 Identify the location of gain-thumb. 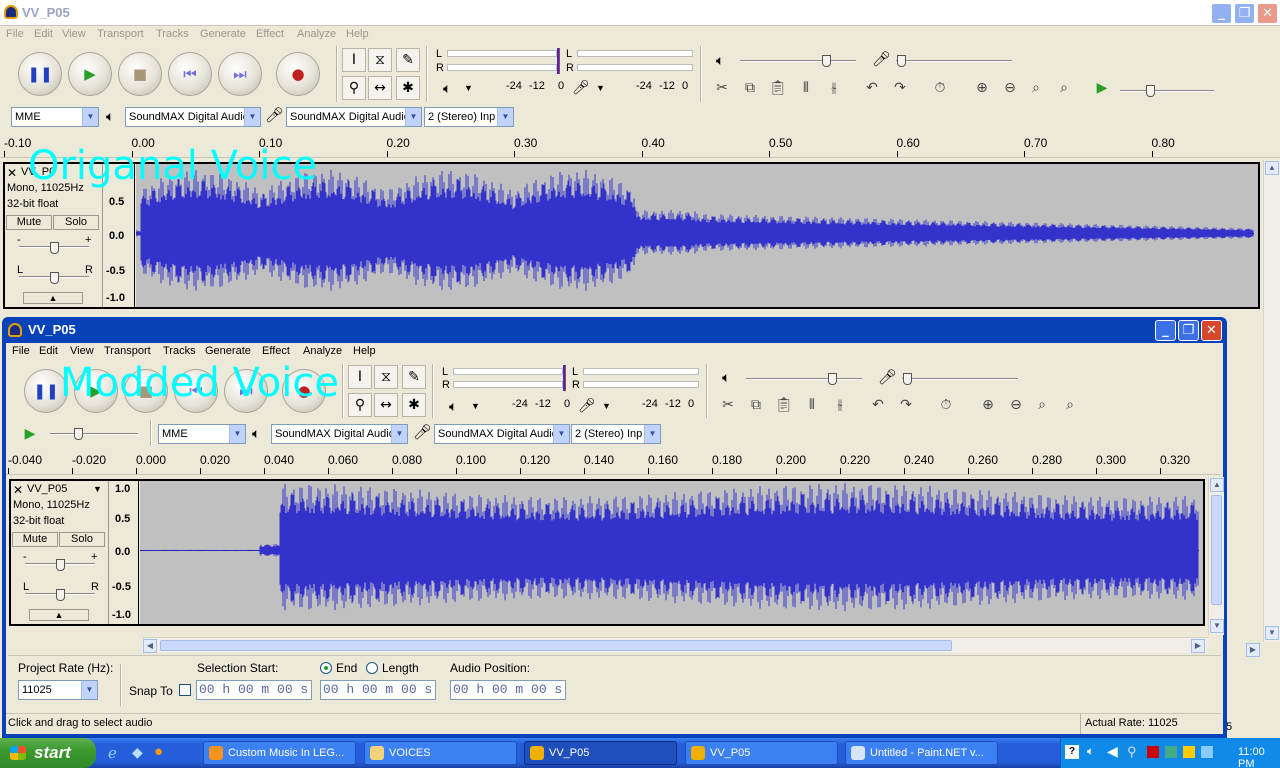
(54, 248).